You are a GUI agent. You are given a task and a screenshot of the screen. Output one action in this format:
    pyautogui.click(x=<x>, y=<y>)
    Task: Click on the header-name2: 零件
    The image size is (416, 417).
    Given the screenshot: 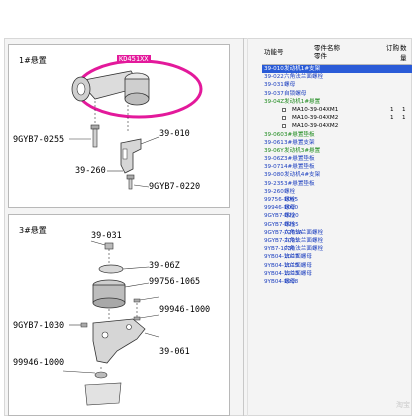 What is the action you would take?
    pyautogui.click(x=320, y=56)
    